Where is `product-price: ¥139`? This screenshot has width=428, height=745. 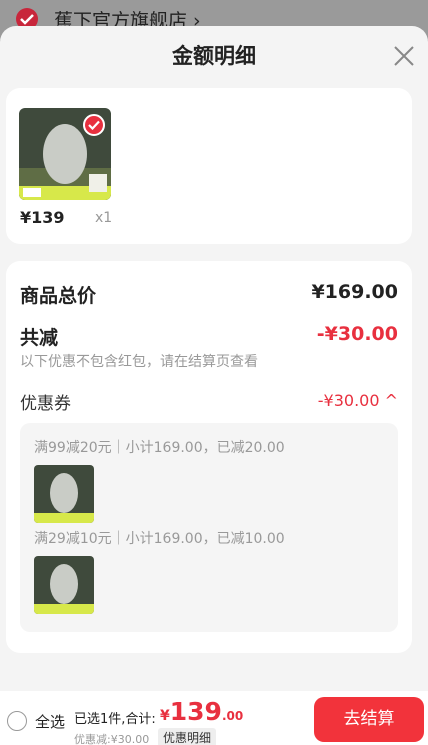
product-price: ¥139 is located at coordinates (42, 217).